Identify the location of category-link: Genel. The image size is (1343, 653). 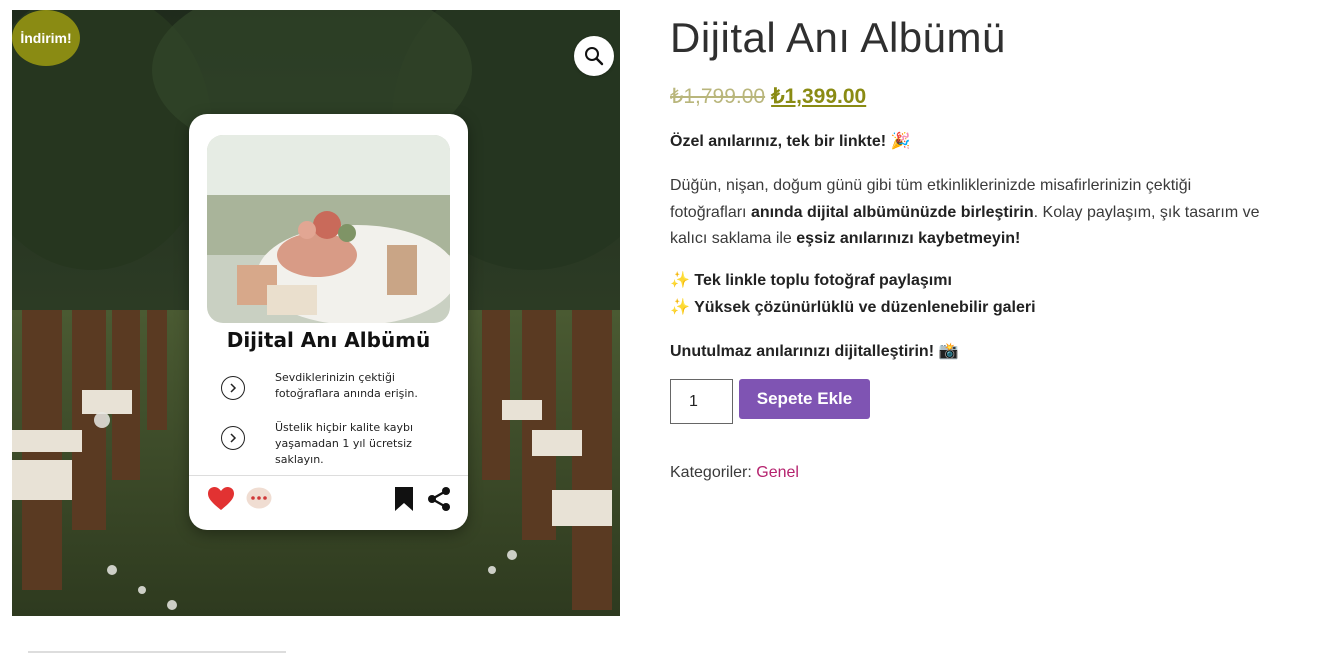
(777, 472).